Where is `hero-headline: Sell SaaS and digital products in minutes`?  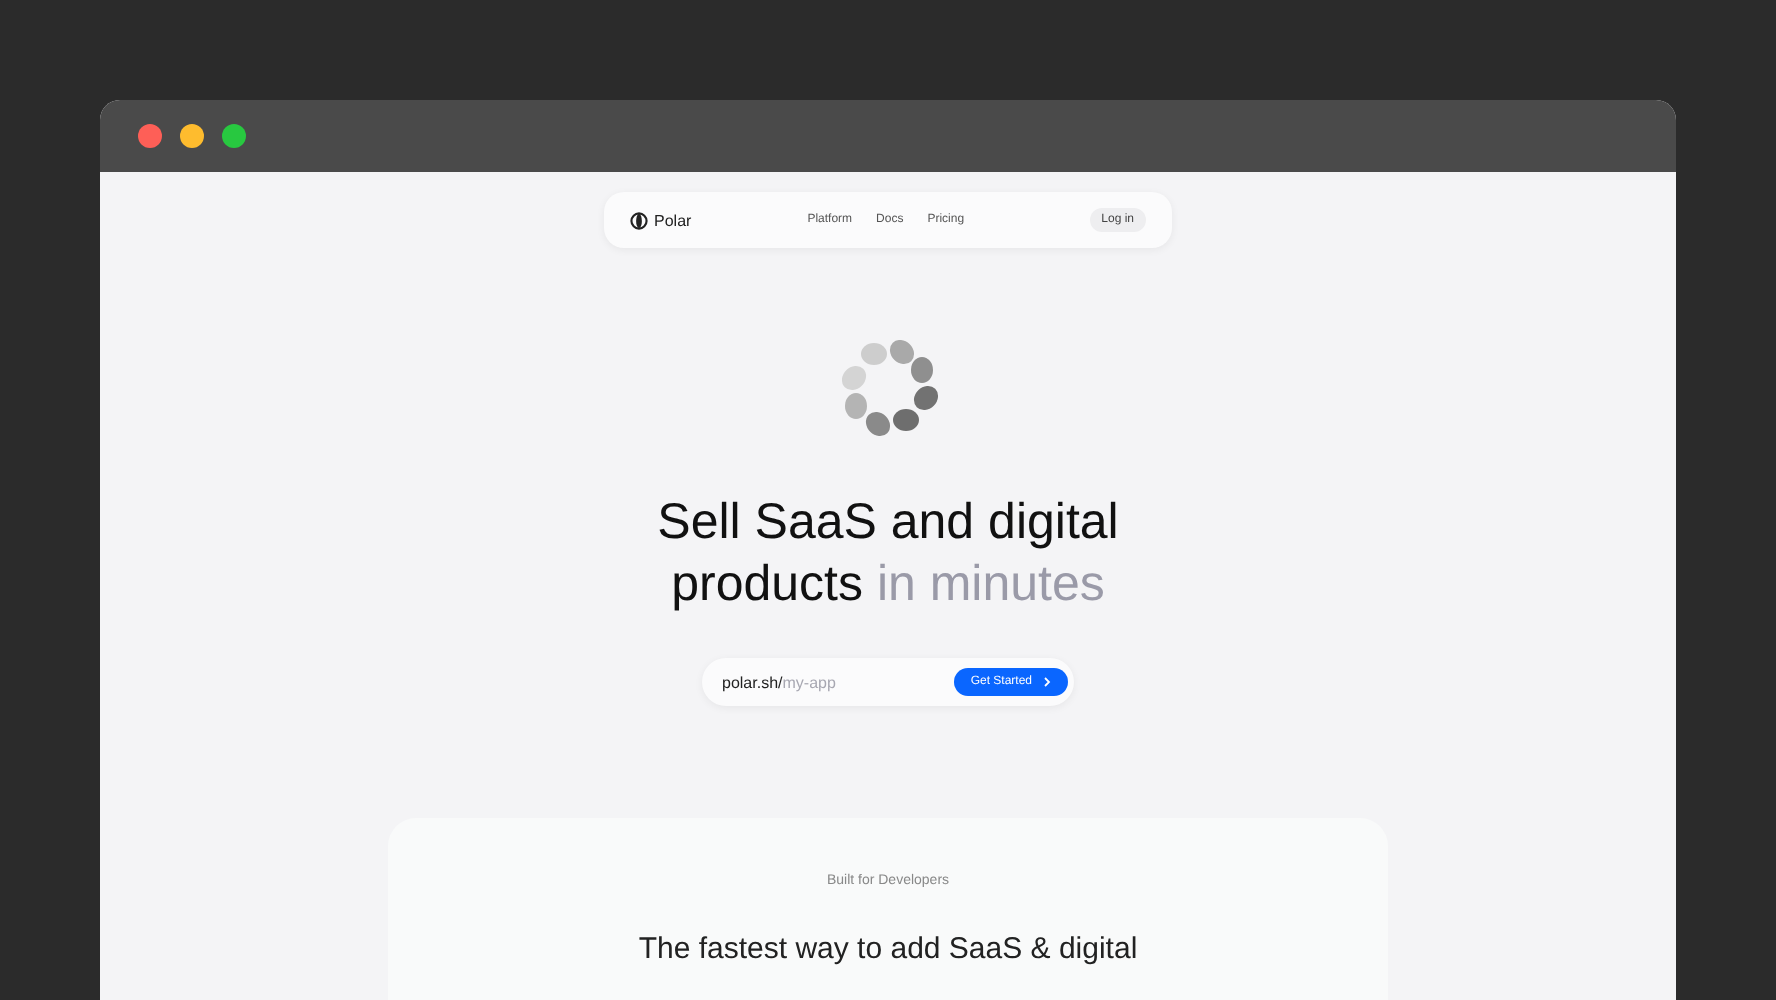
hero-headline: Sell SaaS and digital products in minutes is located at coordinates (888, 554).